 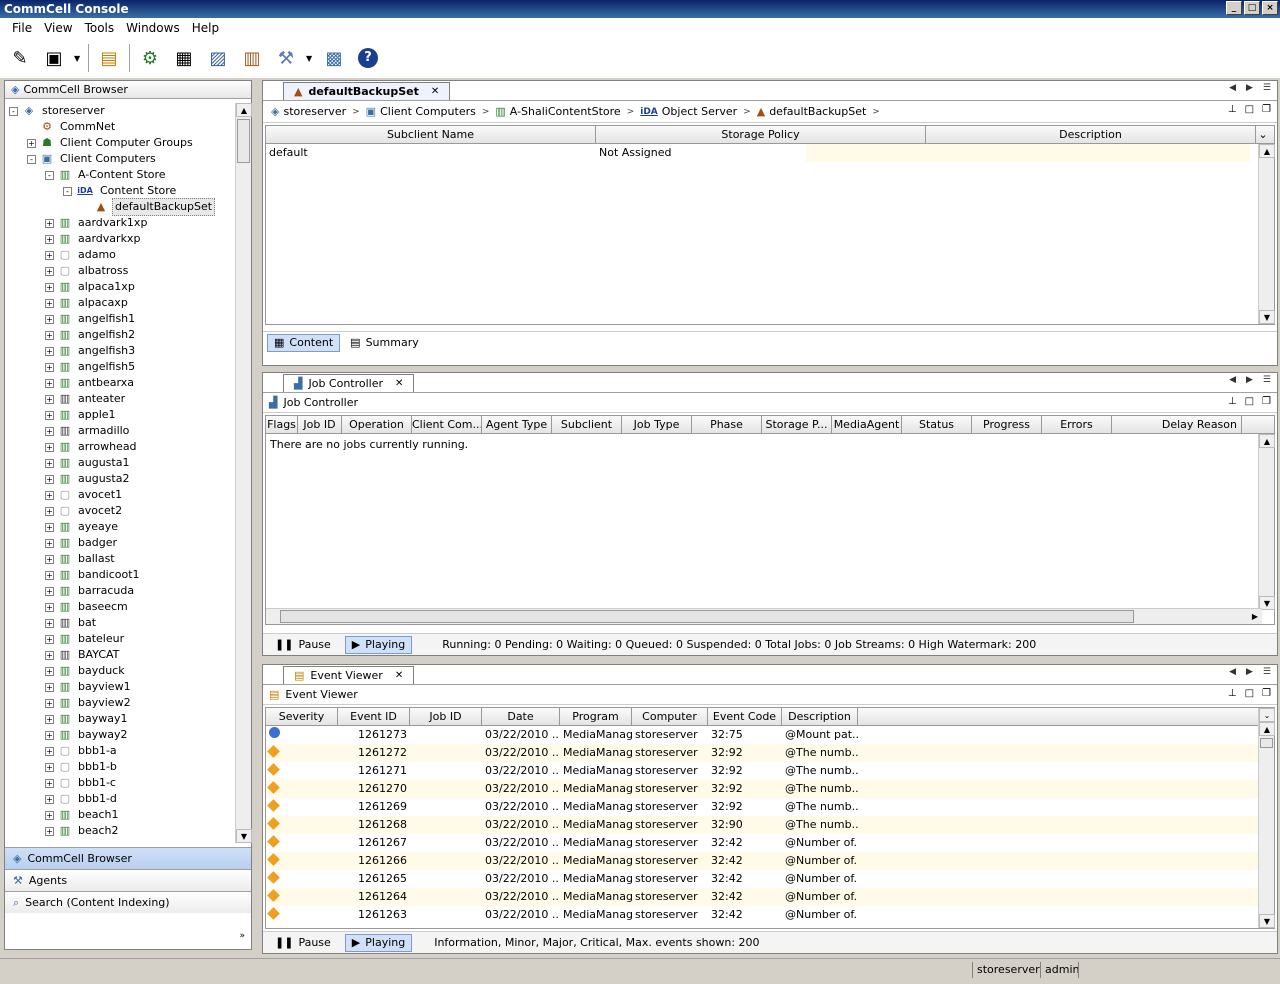 What do you see at coordinates (421, 111) in the screenshot?
I see `breadcrumb-item: ▣ Client Computers` at bounding box center [421, 111].